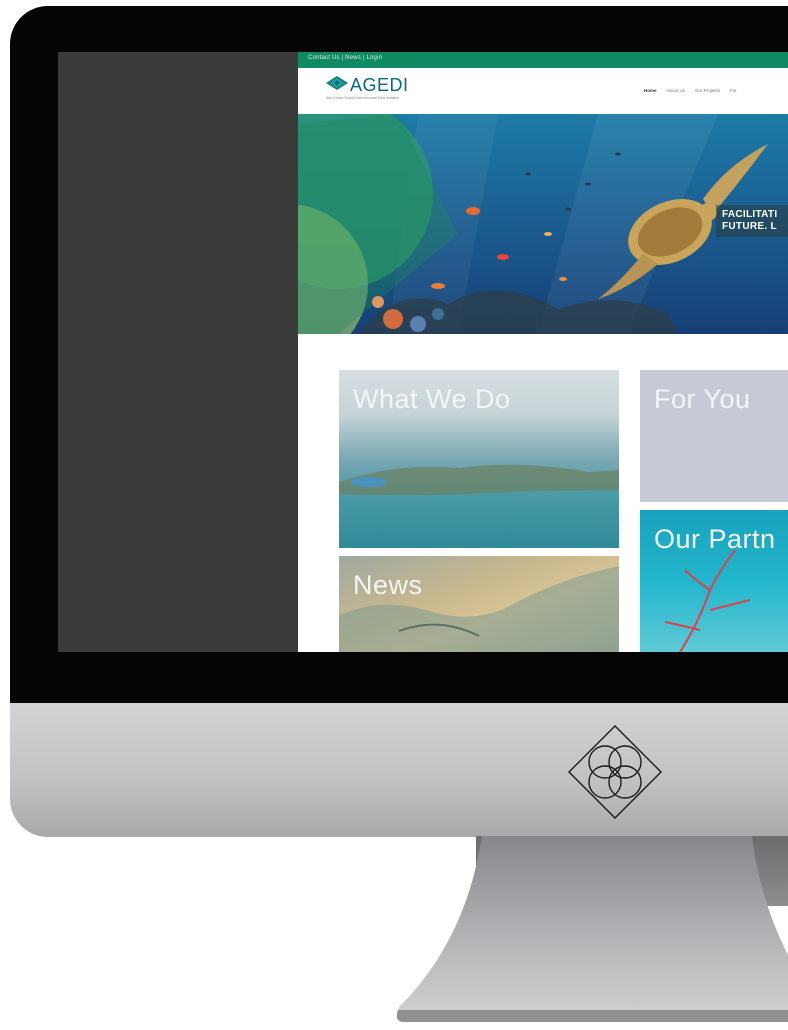 The image size is (788, 1030). What do you see at coordinates (388, 585) in the screenshot?
I see `tile-news-label: News` at bounding box center [388, 585].